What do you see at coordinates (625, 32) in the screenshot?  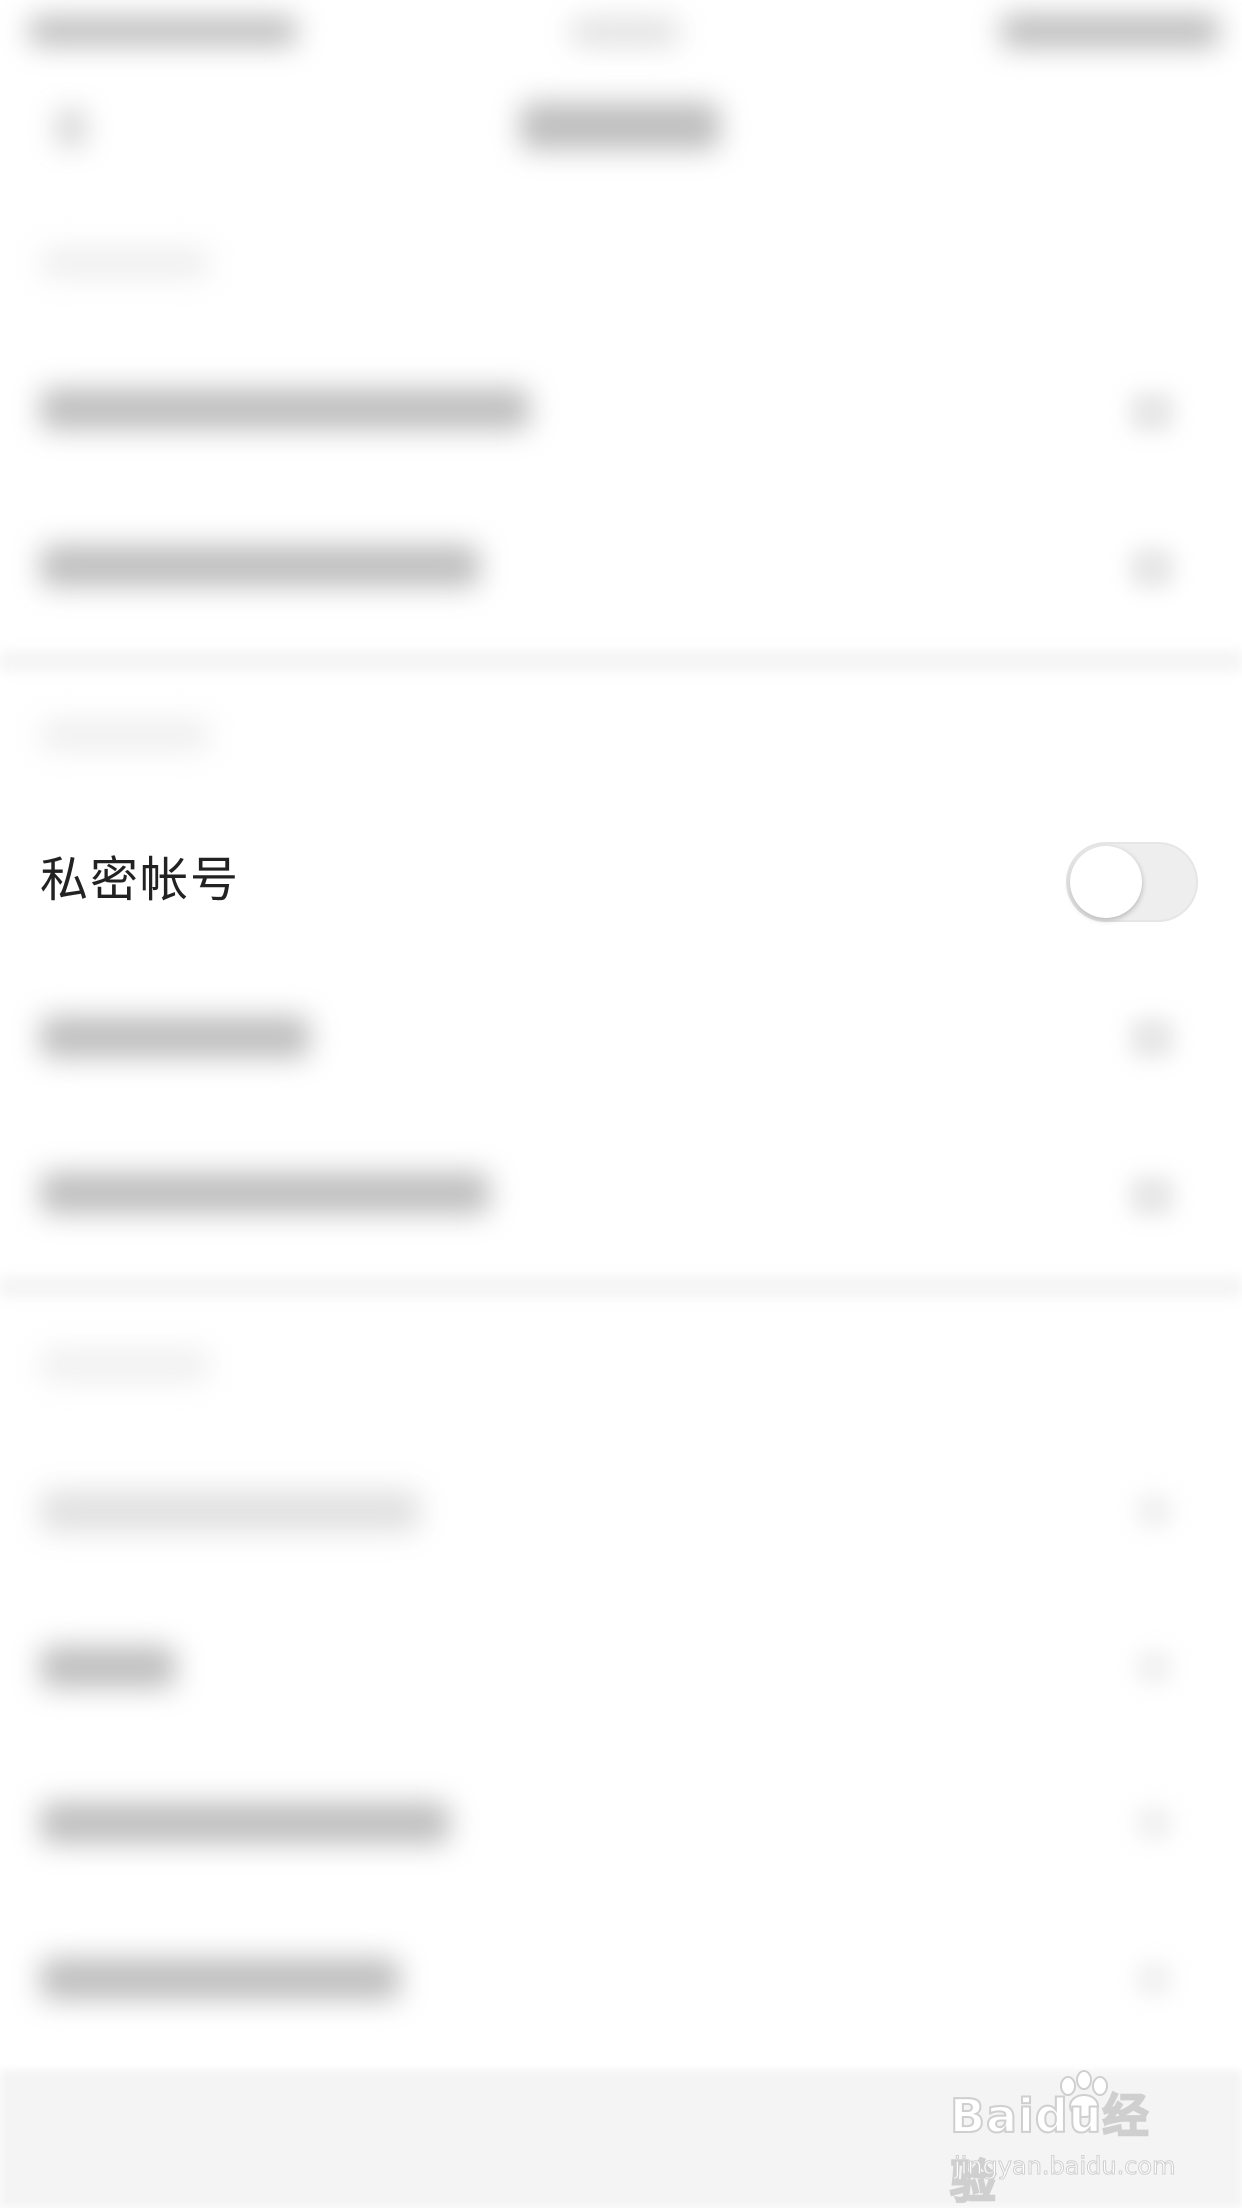 I see `status-bar-clock` at bounding box center [625, 32].